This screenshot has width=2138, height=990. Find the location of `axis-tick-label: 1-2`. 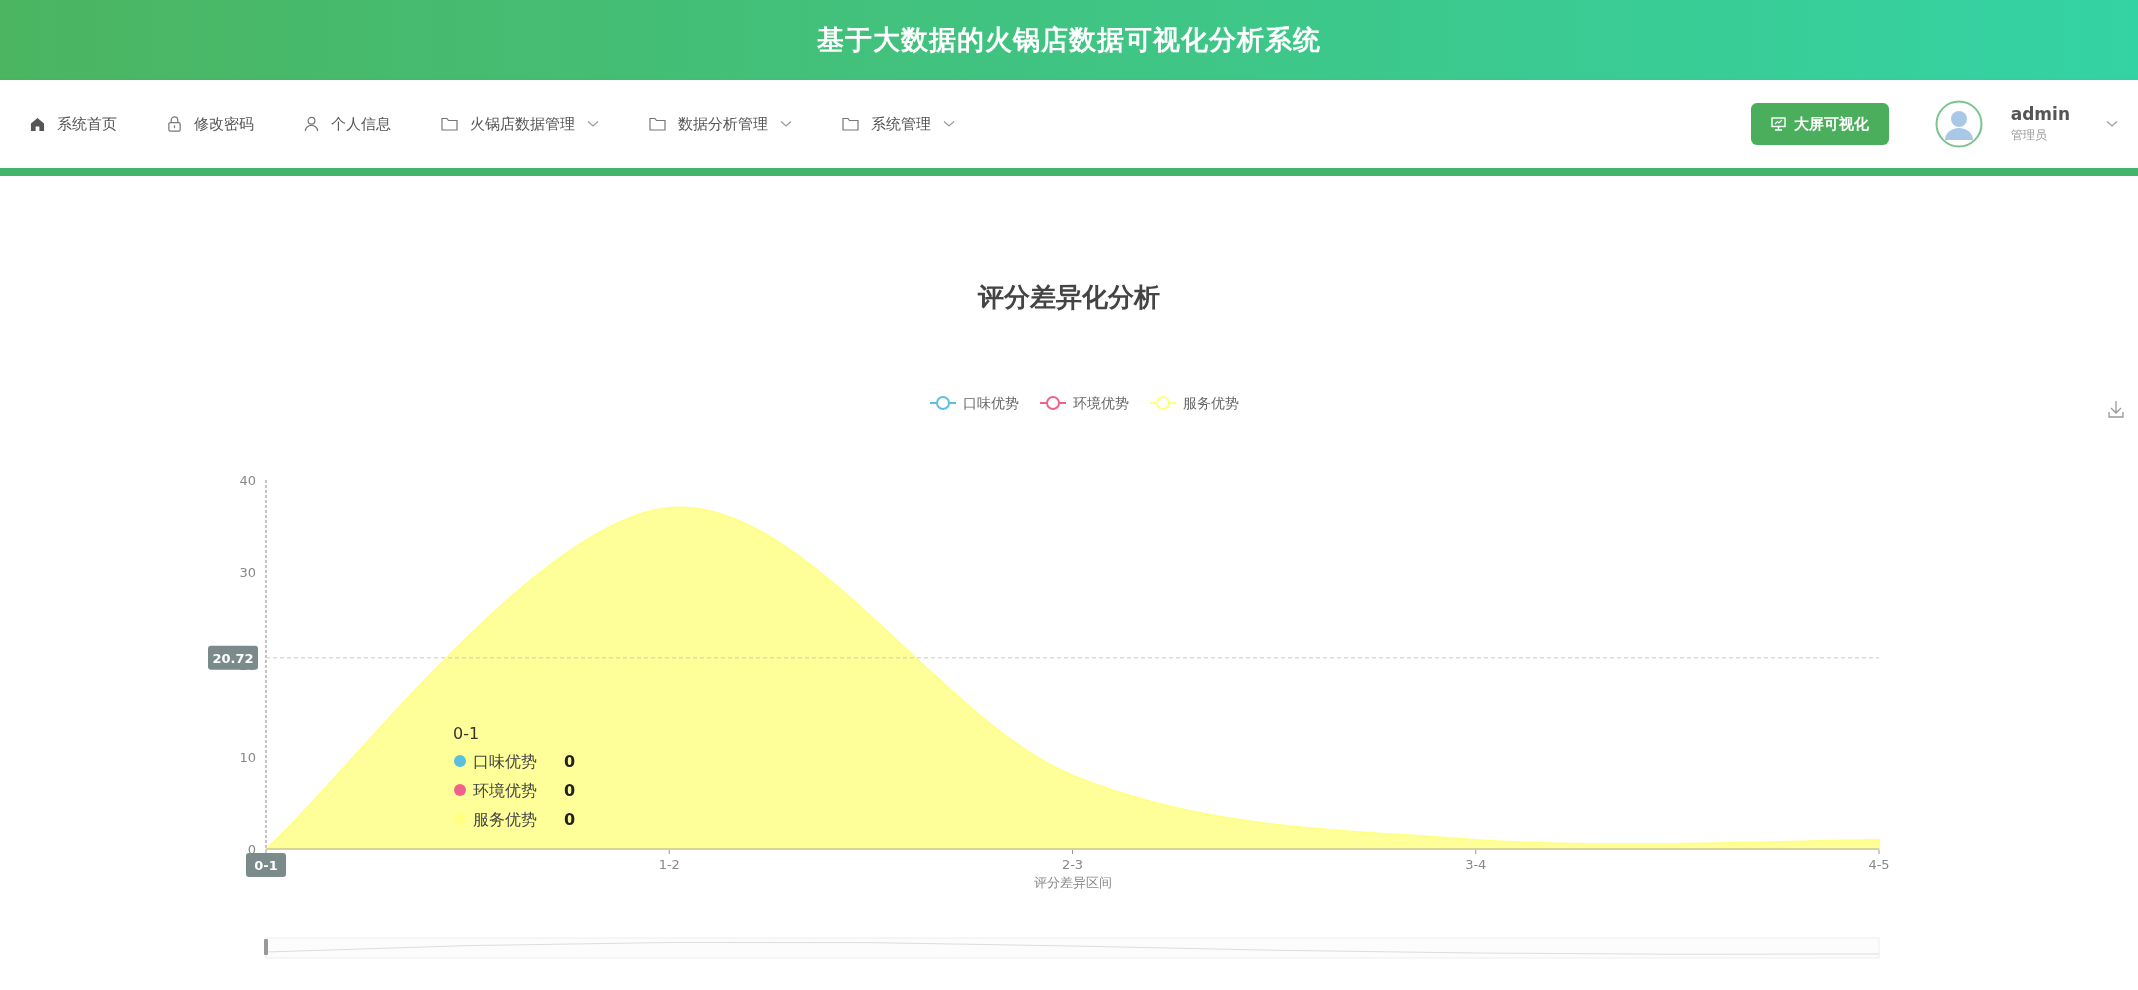

axis-tick-label: 1-2 is located at coordinates (669, 864).